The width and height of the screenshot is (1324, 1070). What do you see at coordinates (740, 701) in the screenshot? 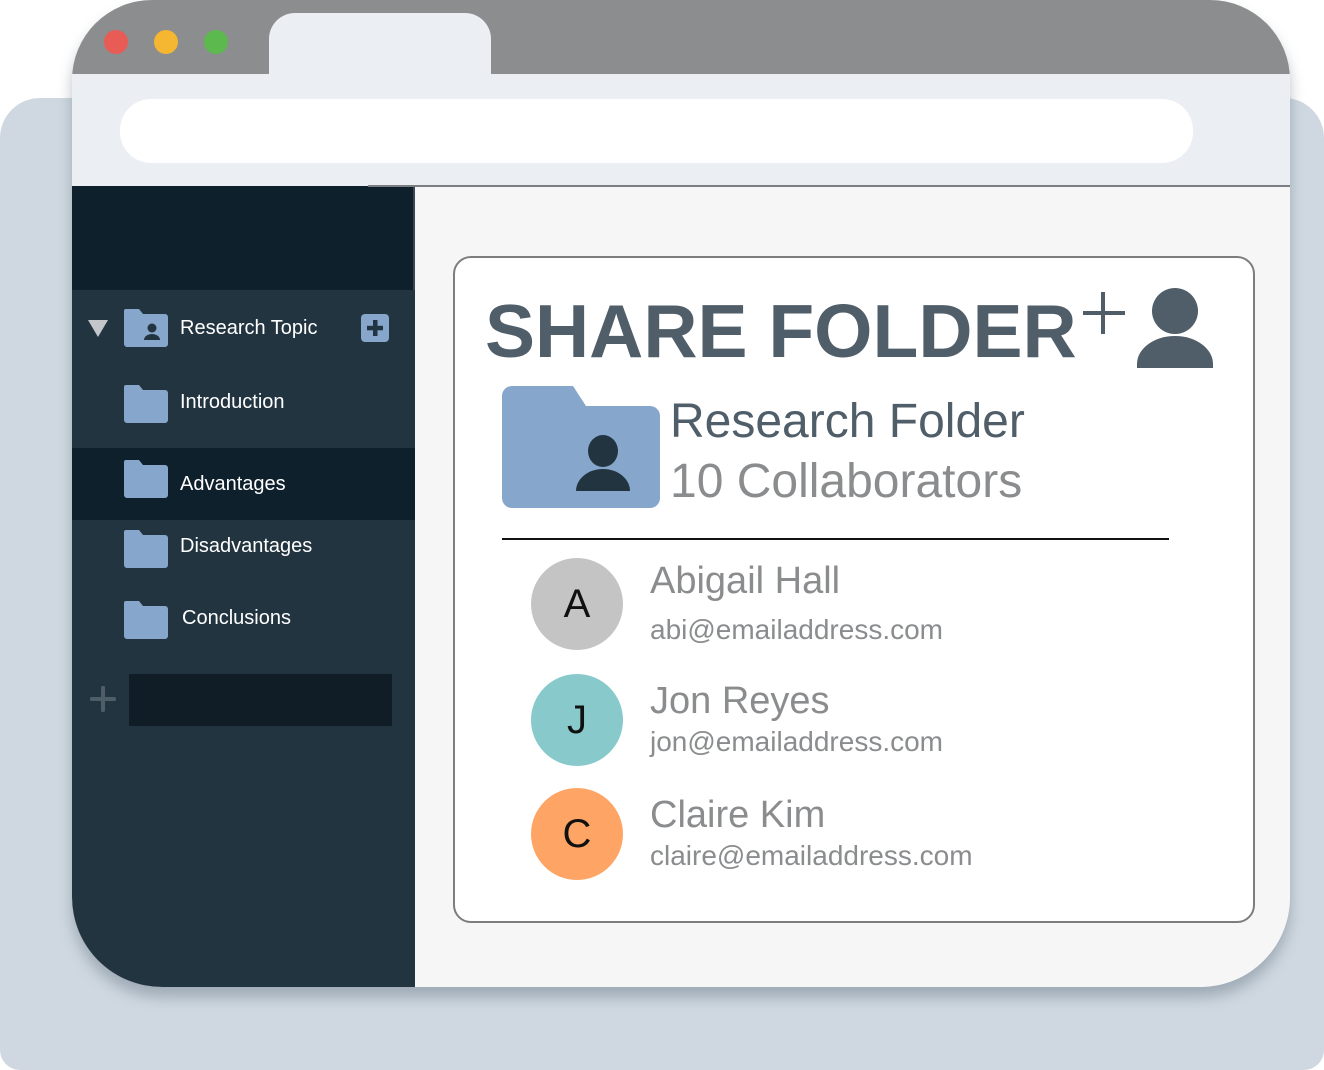
I see `collaborator-name: Jon Reyes` at bounding box center [740, 701].